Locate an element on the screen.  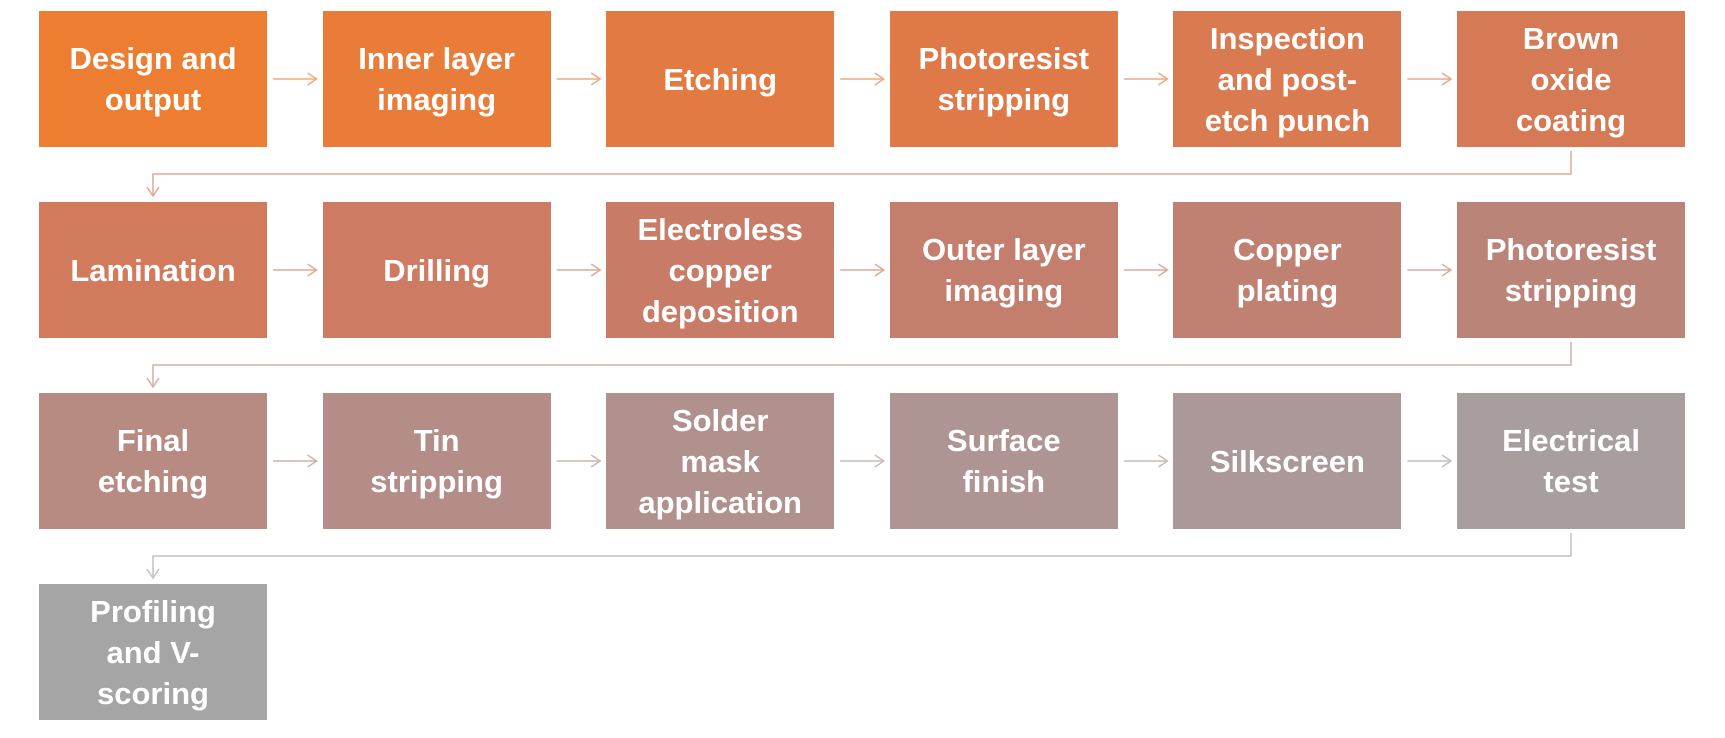
process-step-label: Drilling is located at coordinates (436, 270).